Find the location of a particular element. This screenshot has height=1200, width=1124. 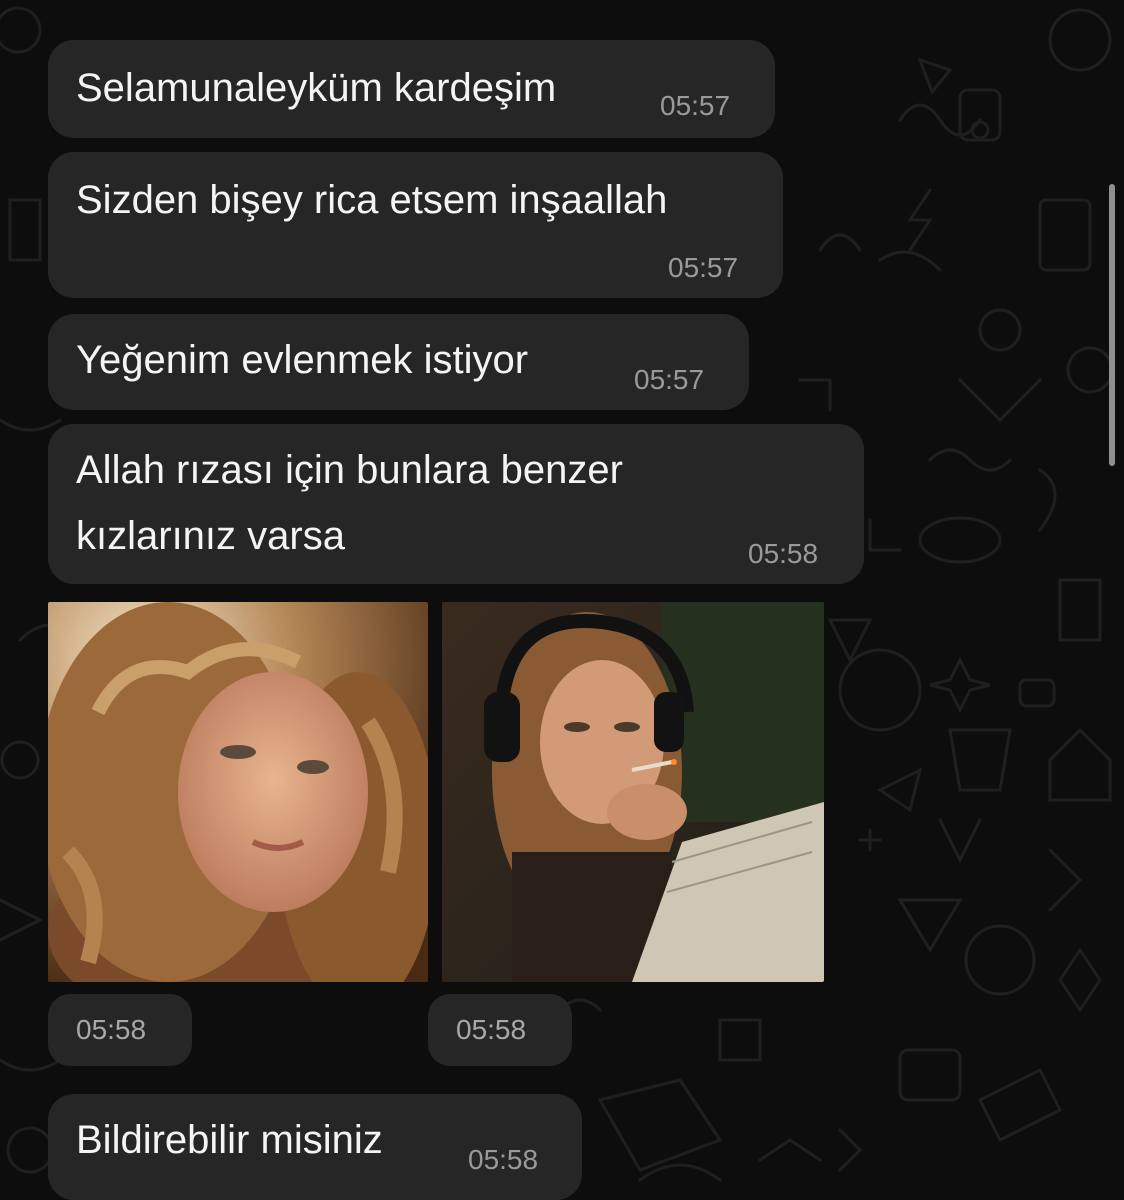

message-text: Selamunaleyküm kardeşim is located at coordinates (316, 88).